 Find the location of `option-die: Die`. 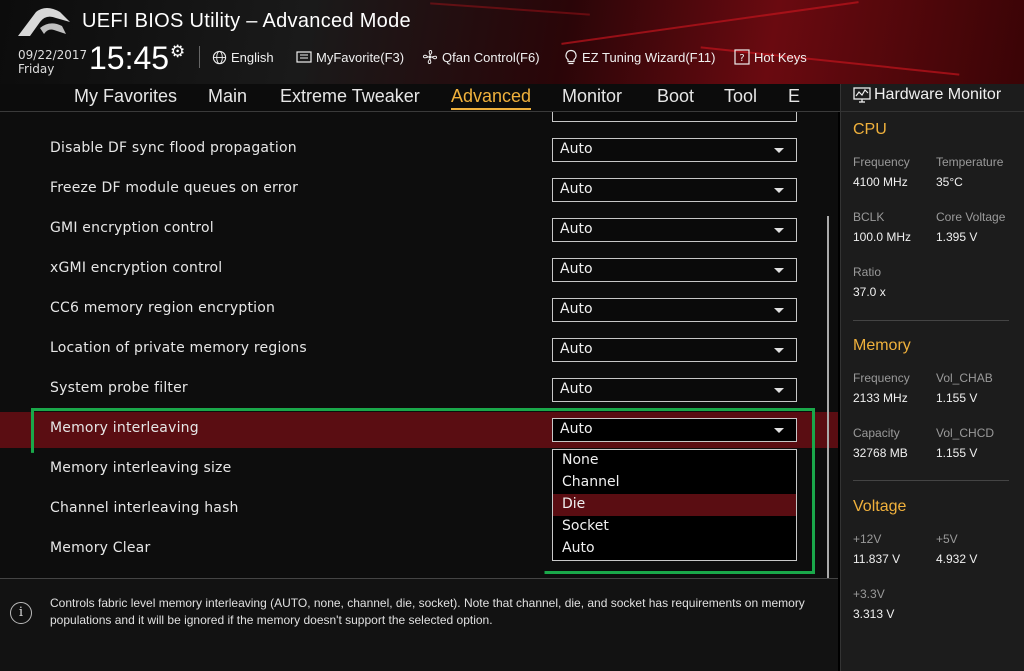

option-die: Die is located at coordinates (674, 505).